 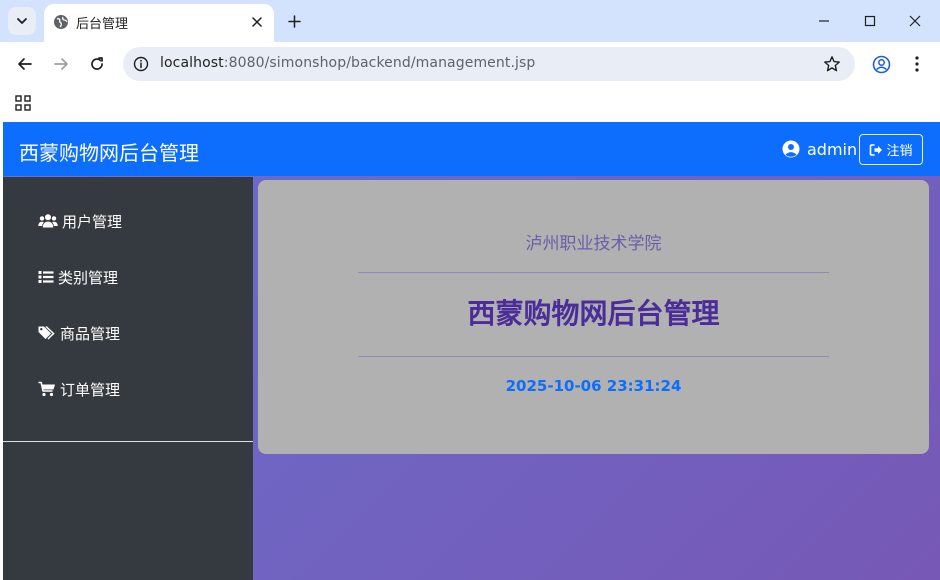 I want to click on site-info-icon, so click(x=141, y=64).